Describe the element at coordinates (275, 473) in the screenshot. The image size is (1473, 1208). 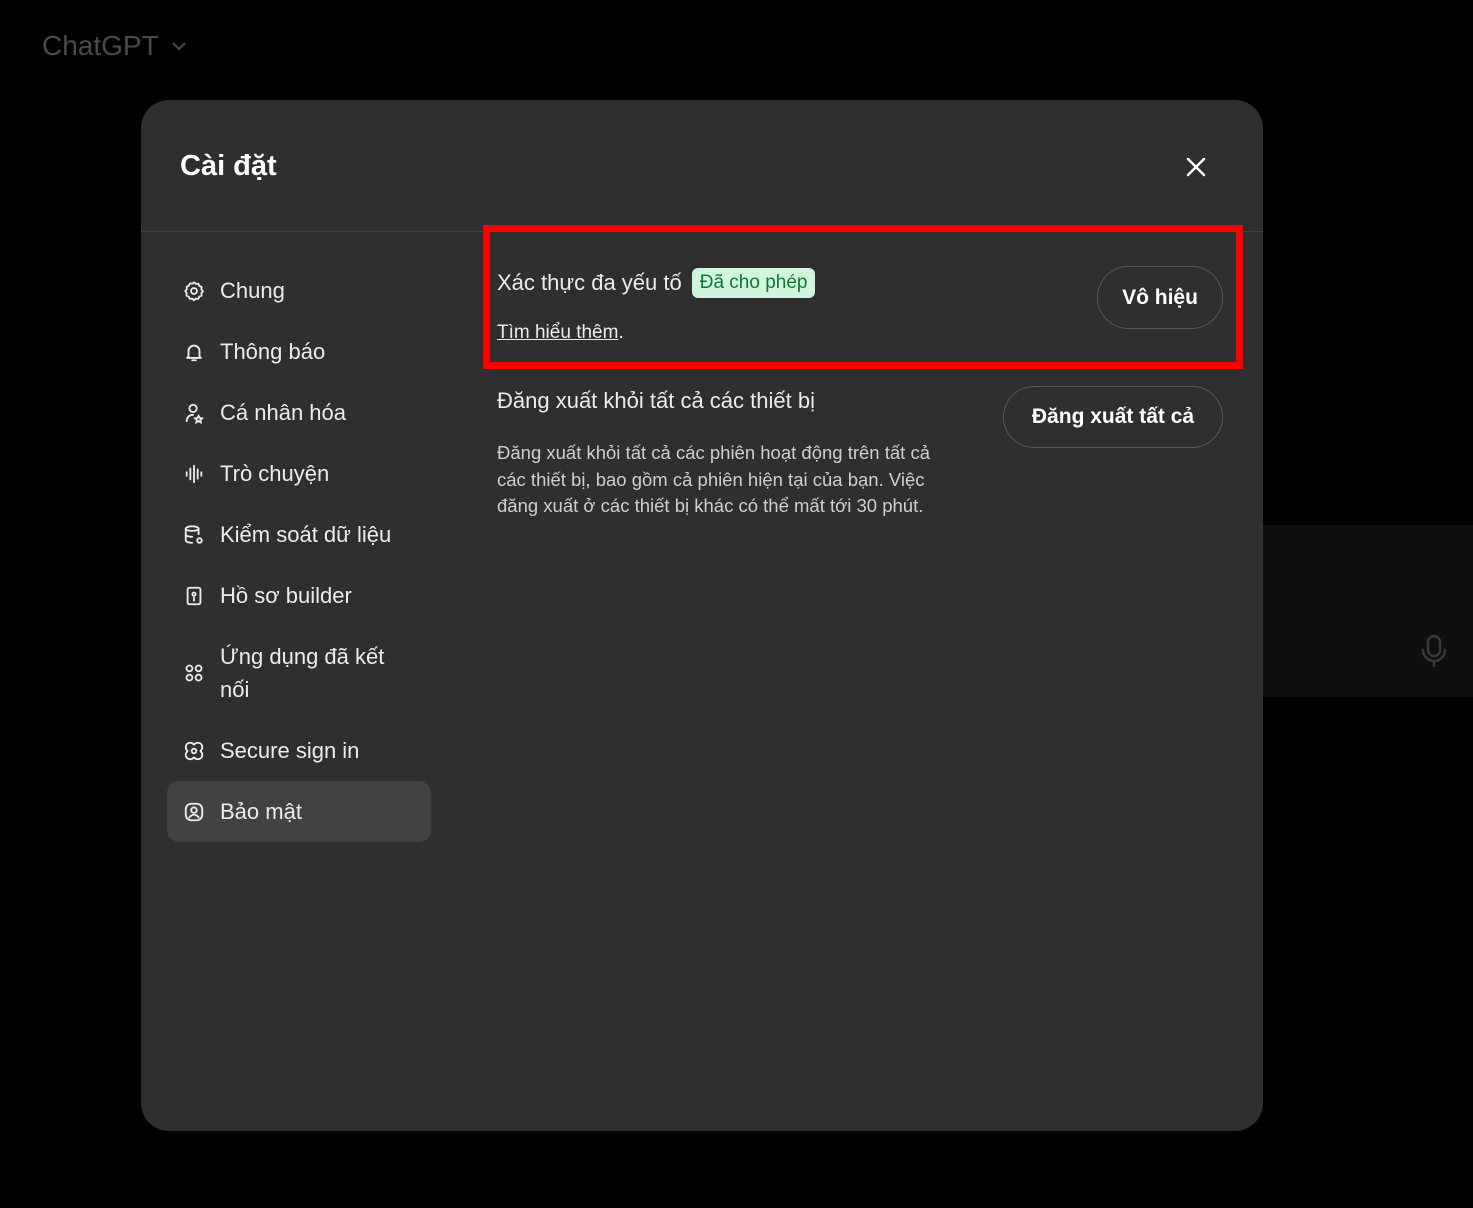
I see `sidebar-item-label: Trò chuyện` at that location.